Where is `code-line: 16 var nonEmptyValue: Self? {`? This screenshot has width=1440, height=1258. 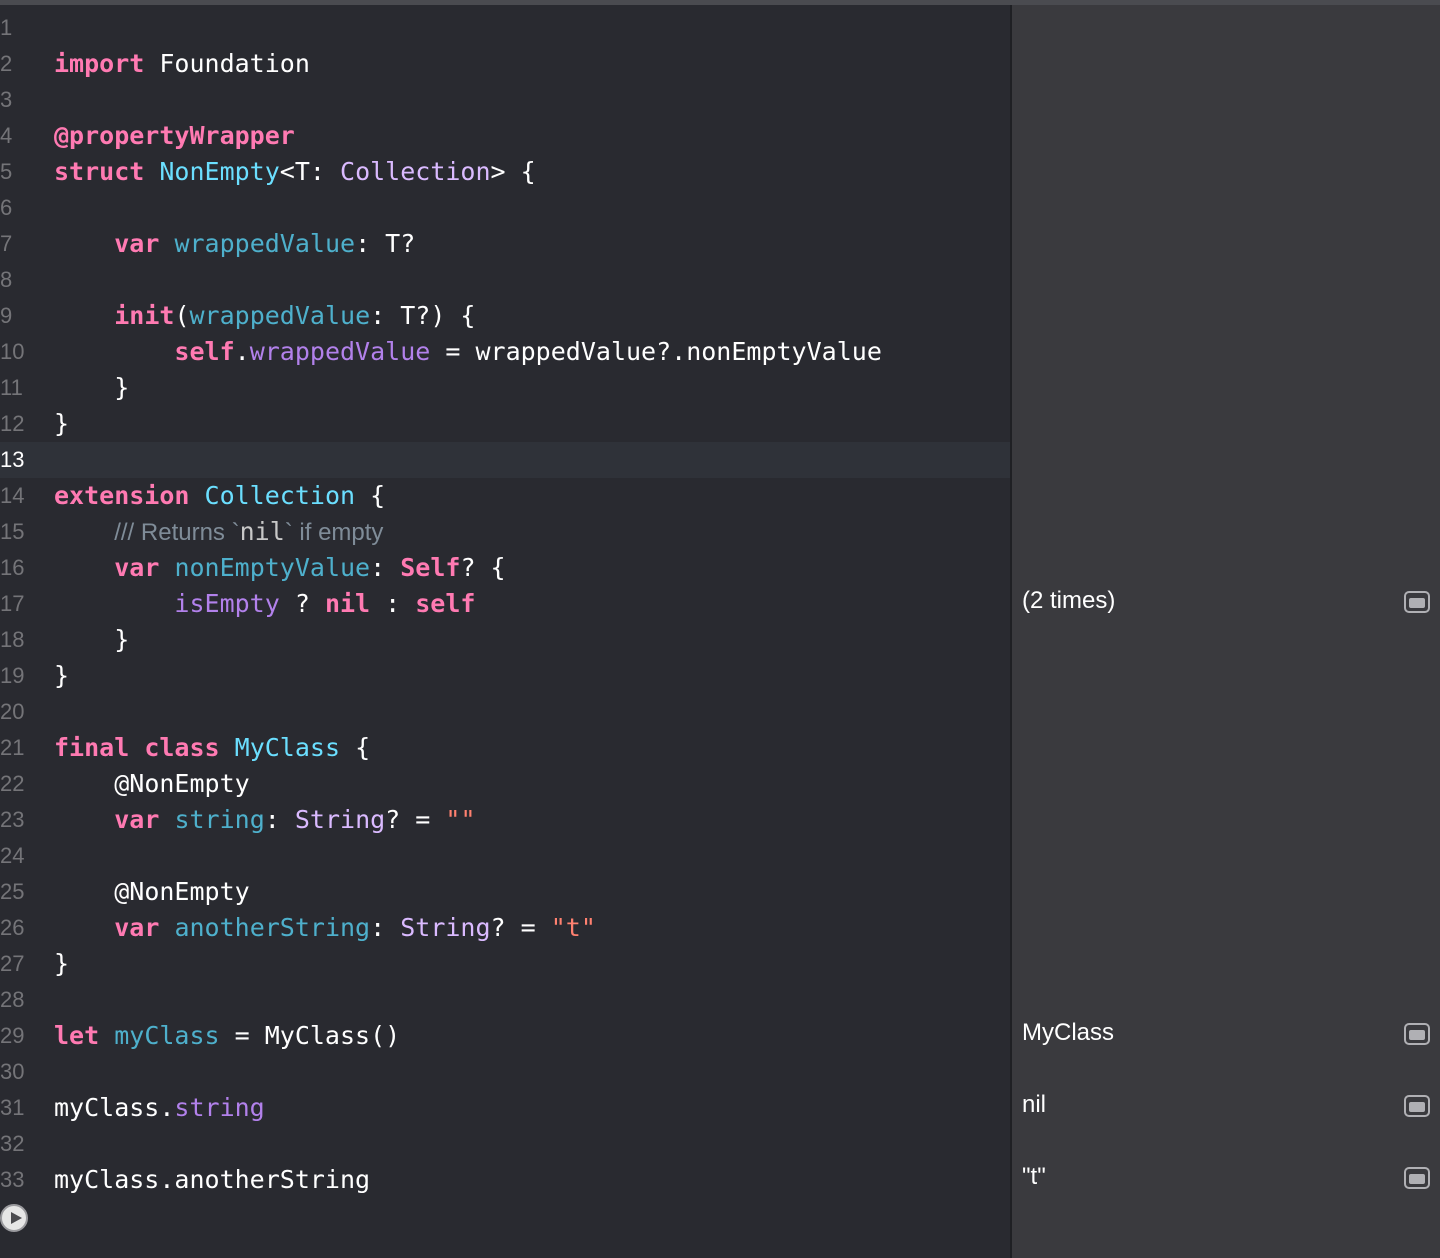 code-line: 16 var nonEmptyValue: Self? { is located at coordinates (505, 568).